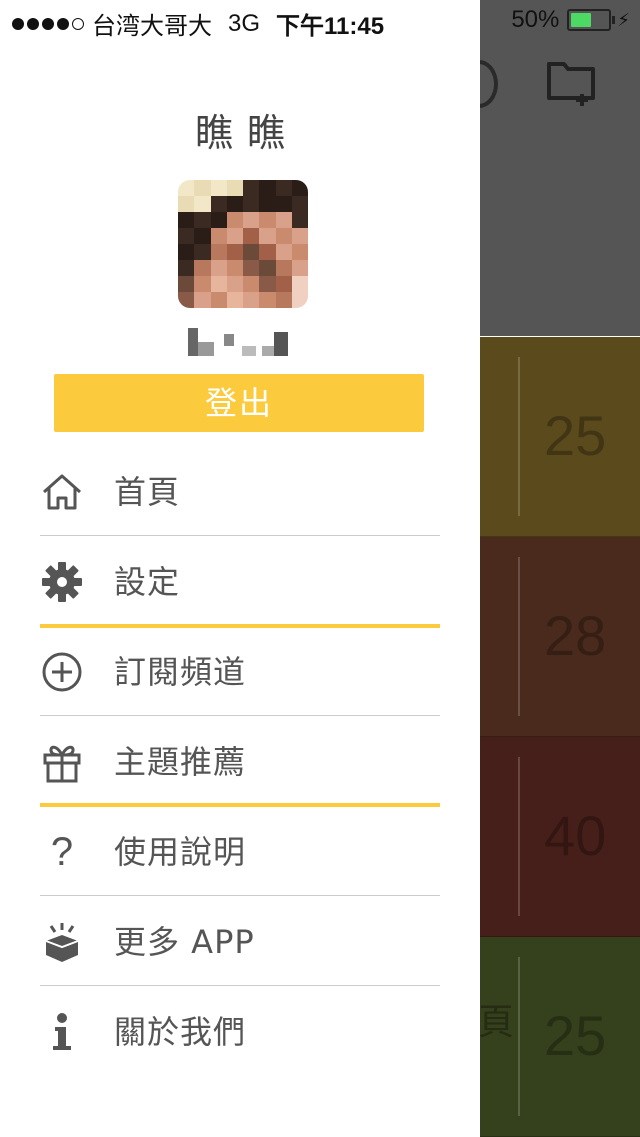 The image size is (640, 1137). I want to click on menu-label: 設定, so click(147, 582).